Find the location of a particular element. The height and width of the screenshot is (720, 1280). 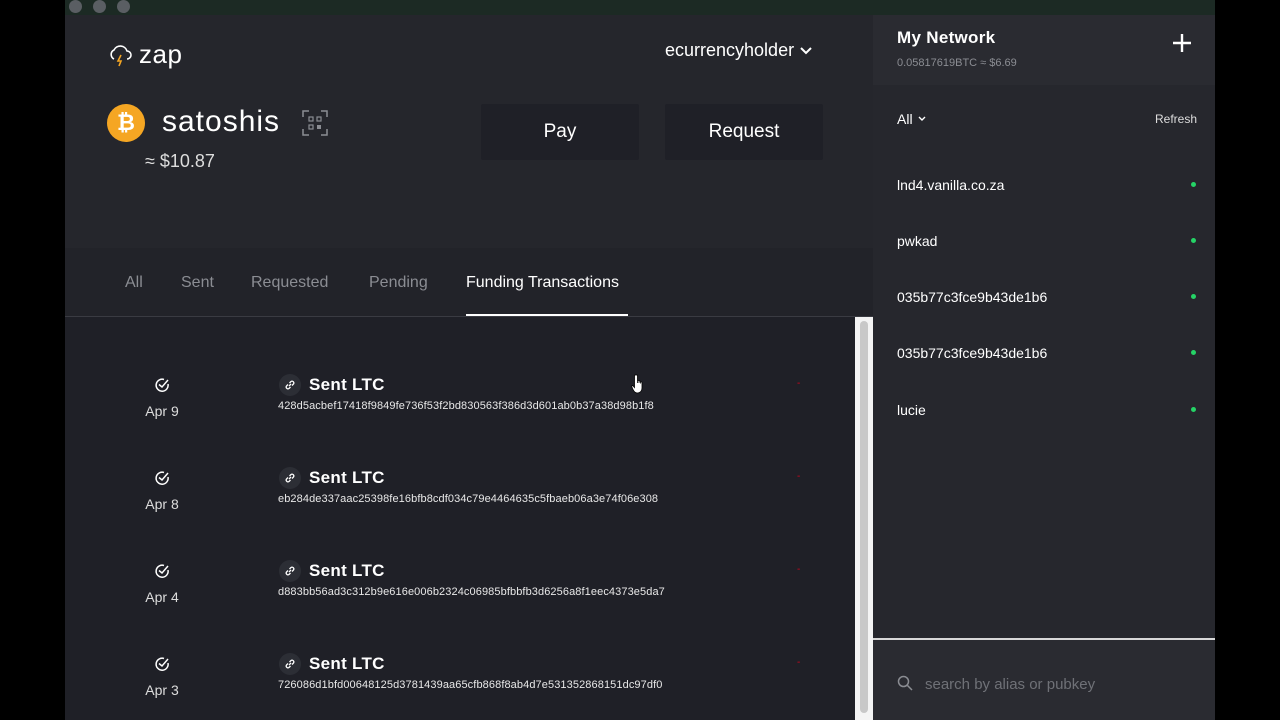

tab-pending: Pending is located at coordinates (398, 283).